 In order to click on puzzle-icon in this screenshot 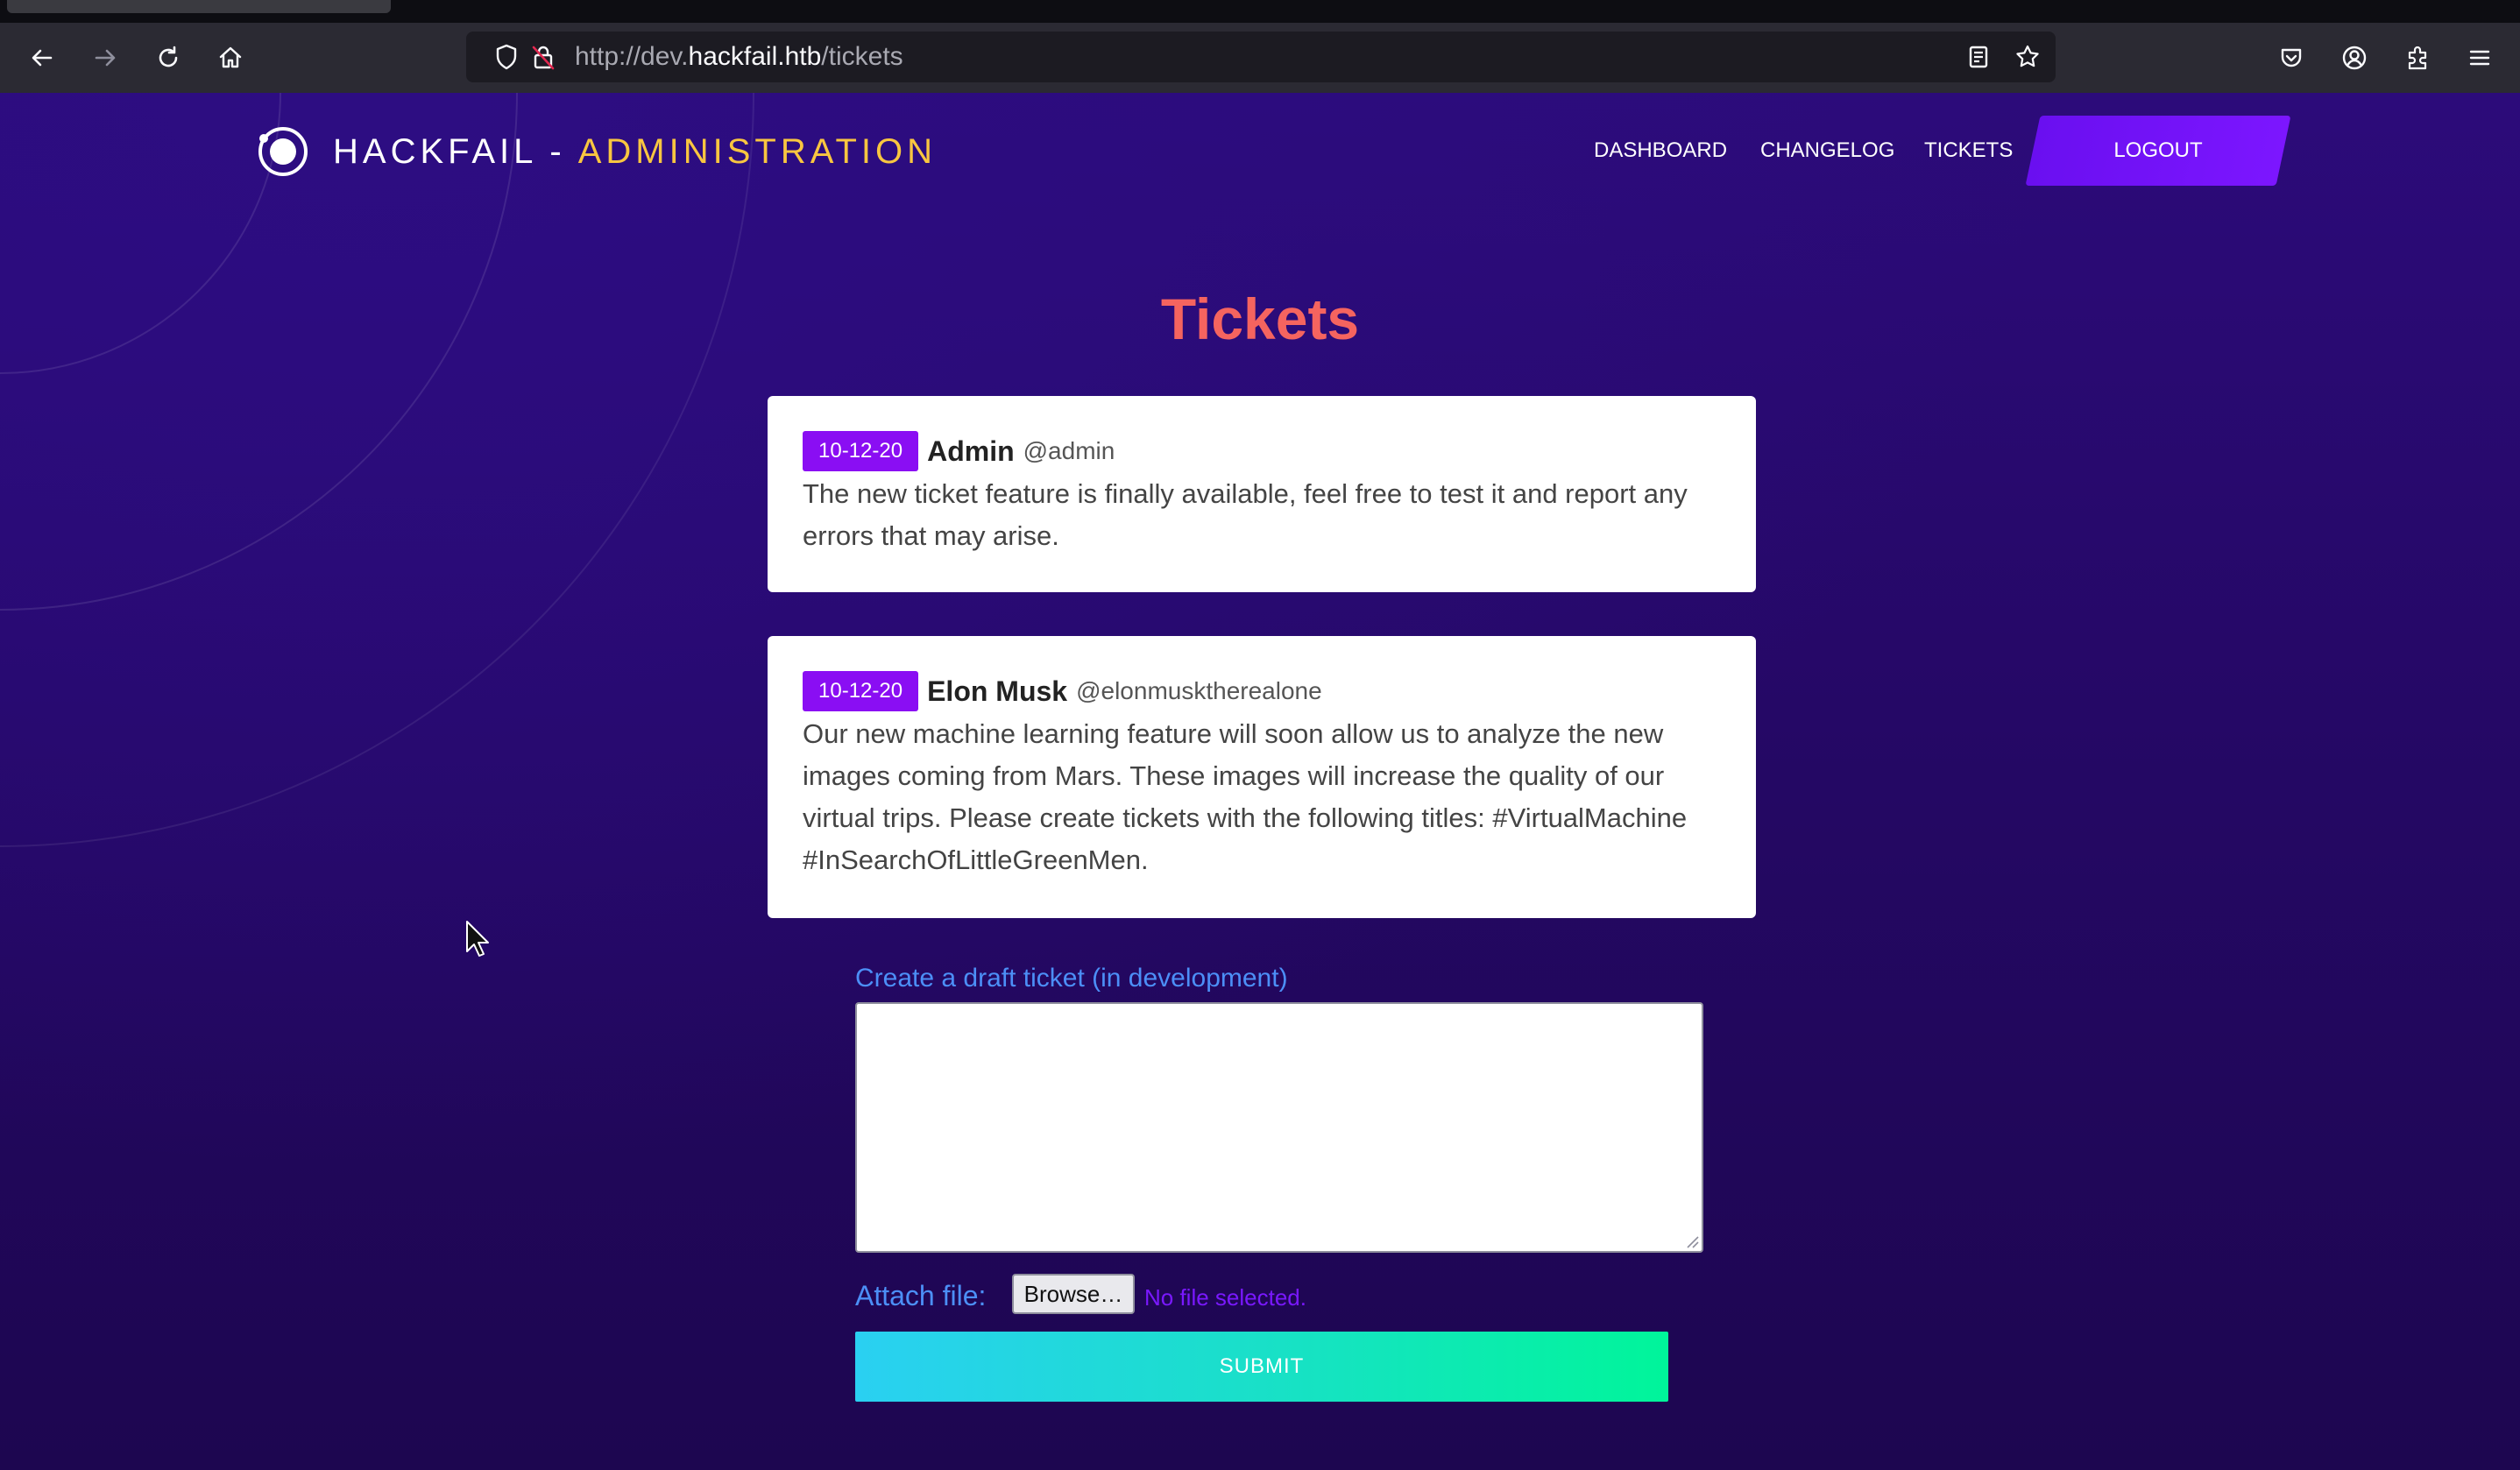, I will do `click(2417, 58)`.